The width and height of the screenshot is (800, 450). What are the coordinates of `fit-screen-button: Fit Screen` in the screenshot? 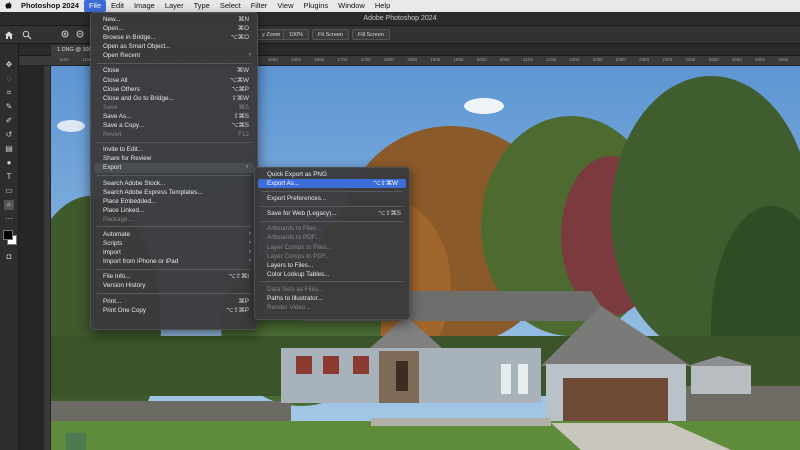 It's located at (331, 34).